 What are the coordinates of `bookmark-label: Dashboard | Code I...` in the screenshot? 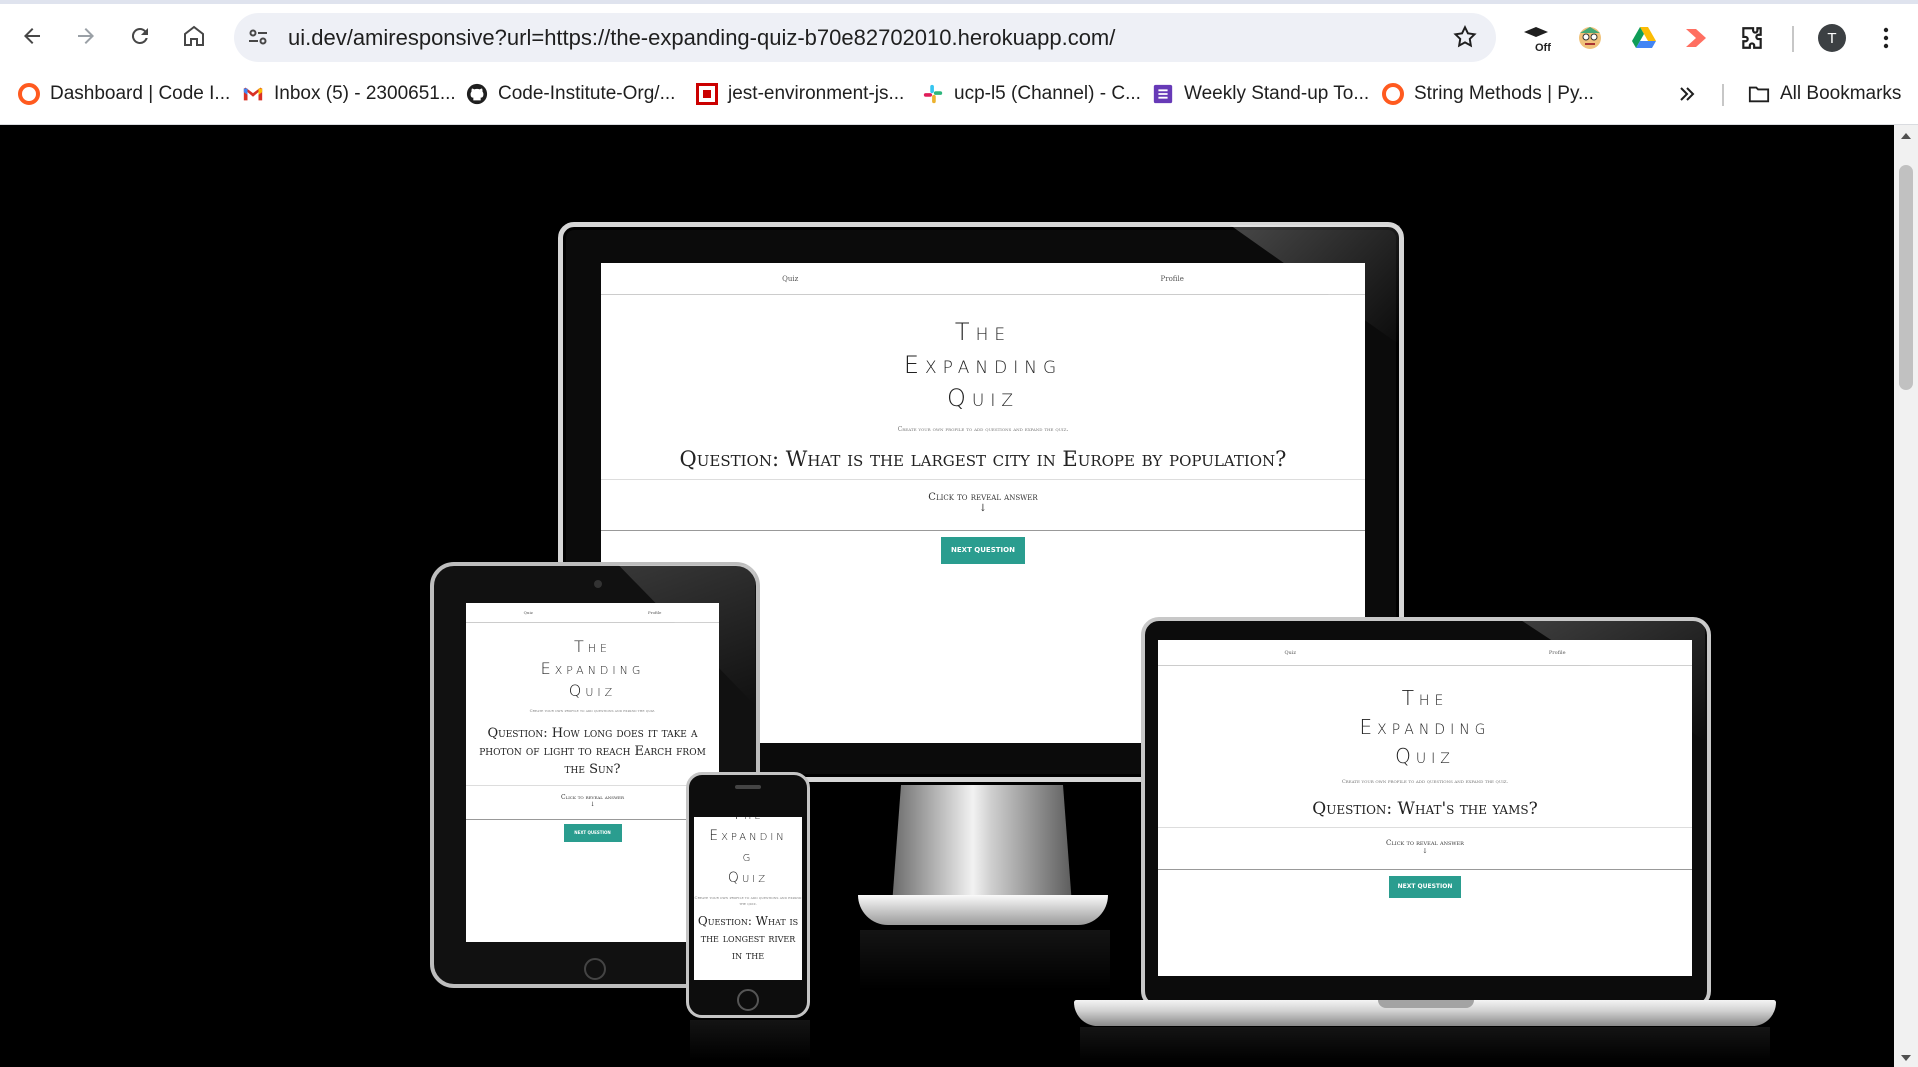 It's located at (140, 93).